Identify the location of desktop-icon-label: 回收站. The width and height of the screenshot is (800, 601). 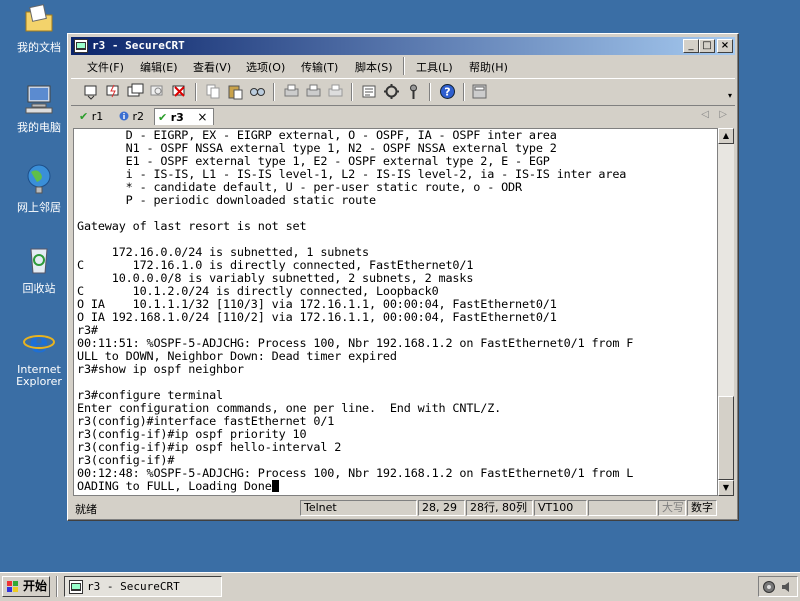
(39, 288).